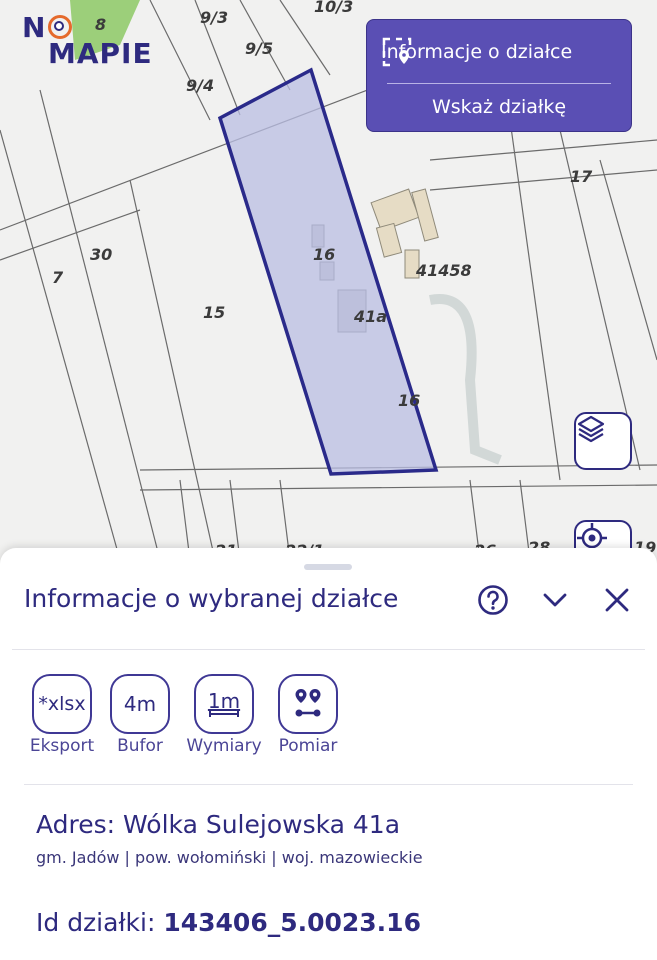 The height and width of the screenshot is (960, 657). I want to click on panel-actions, so click(555, 600).